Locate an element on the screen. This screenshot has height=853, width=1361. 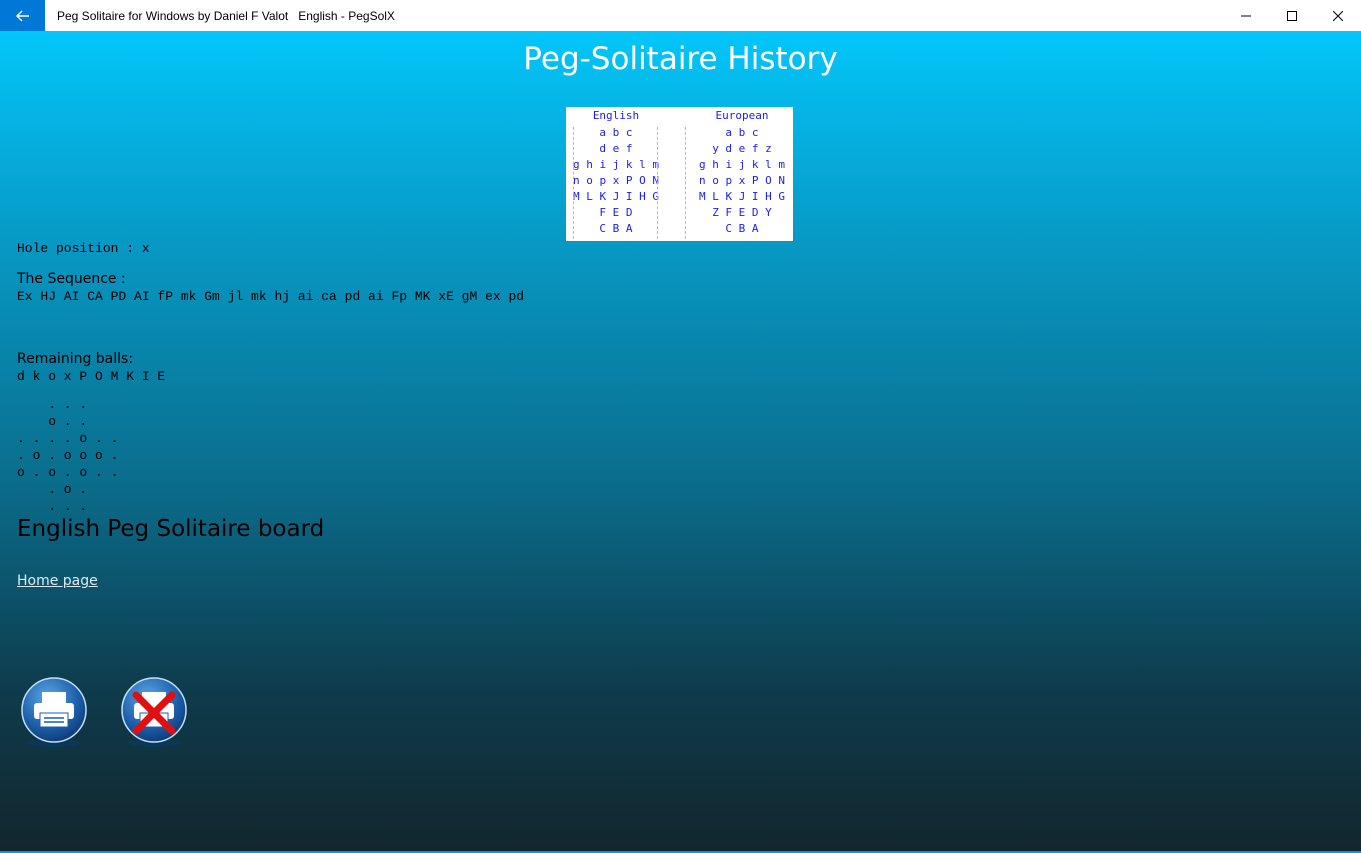
printer-icon is located at coordinates (54, 712).